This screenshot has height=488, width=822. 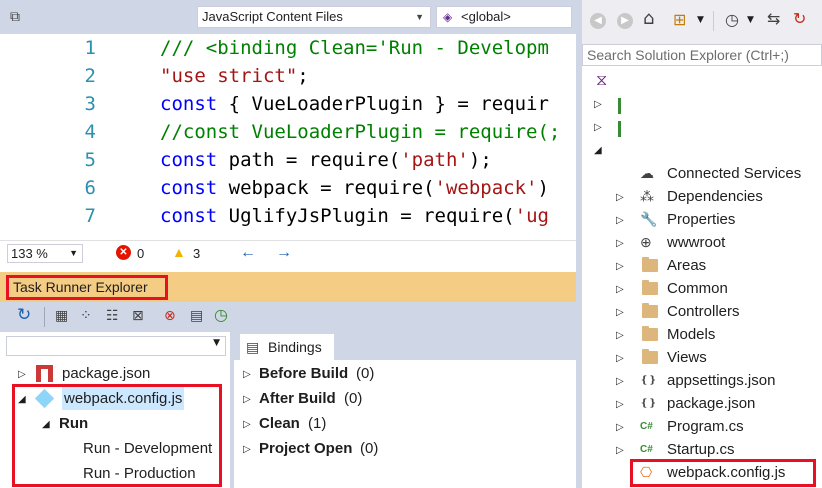 I want to click on list-icon: ▤, so click(x=196, y=316).